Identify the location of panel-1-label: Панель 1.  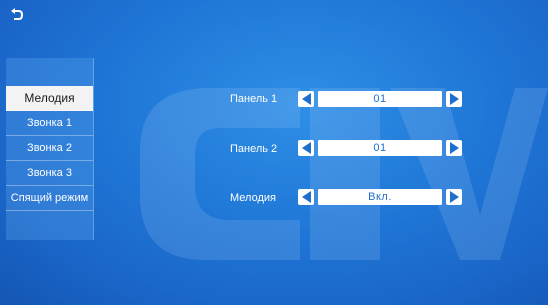
(254, 99).